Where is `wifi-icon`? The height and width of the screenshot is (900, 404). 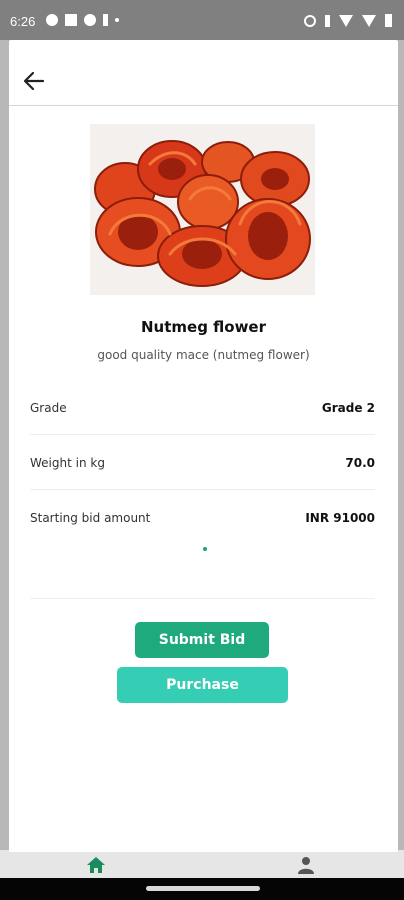
wifi-icon is located at coordinates (346, 20).